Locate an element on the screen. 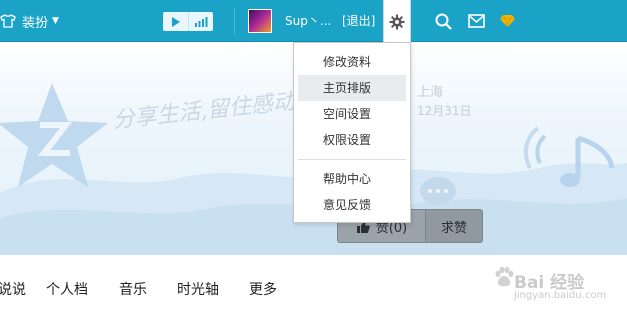 The width and height of the screenshot is (627, 317). ask-like-button: 求赞 is located at coordinates (454, 226).